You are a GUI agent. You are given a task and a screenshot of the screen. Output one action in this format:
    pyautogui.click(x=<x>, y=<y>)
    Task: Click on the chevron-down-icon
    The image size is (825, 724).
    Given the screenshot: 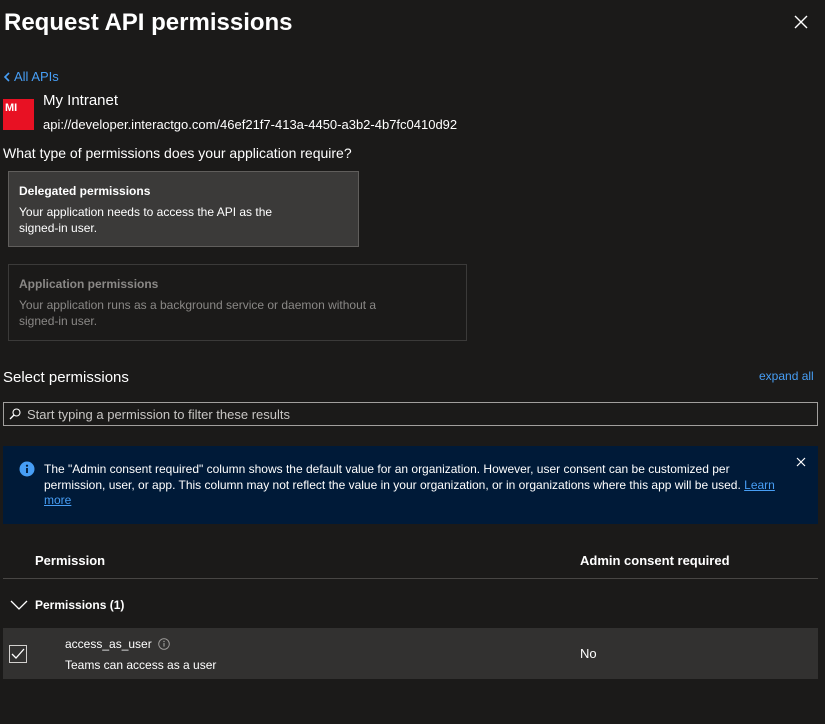 What is the action you would take?
    pyautogui.click(x=19, y=605)
    